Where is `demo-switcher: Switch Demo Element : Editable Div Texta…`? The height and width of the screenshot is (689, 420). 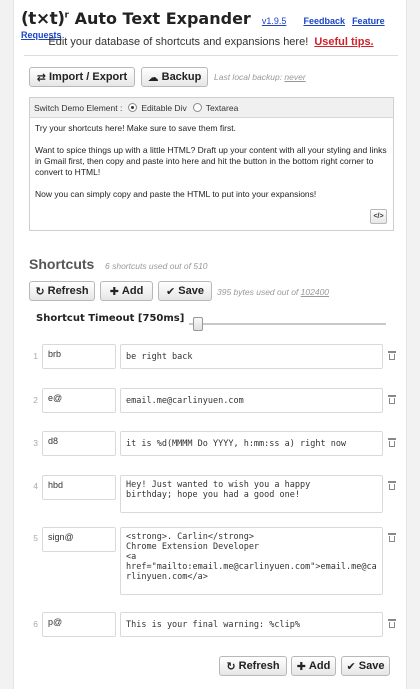 demo-switcher: Switch Demo Element : Editable Div Texta… is located at coordinates (211, 108).